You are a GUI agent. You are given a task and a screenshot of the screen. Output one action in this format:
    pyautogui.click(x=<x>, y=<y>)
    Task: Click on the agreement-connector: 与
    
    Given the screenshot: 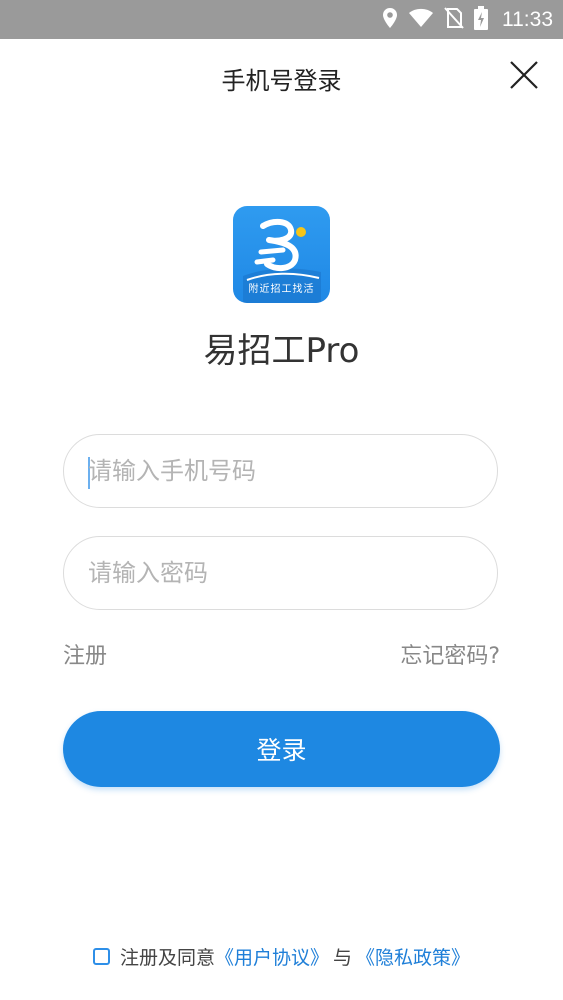 What is the action you would take?
    pyautogui.click(x=343, y=957)
    